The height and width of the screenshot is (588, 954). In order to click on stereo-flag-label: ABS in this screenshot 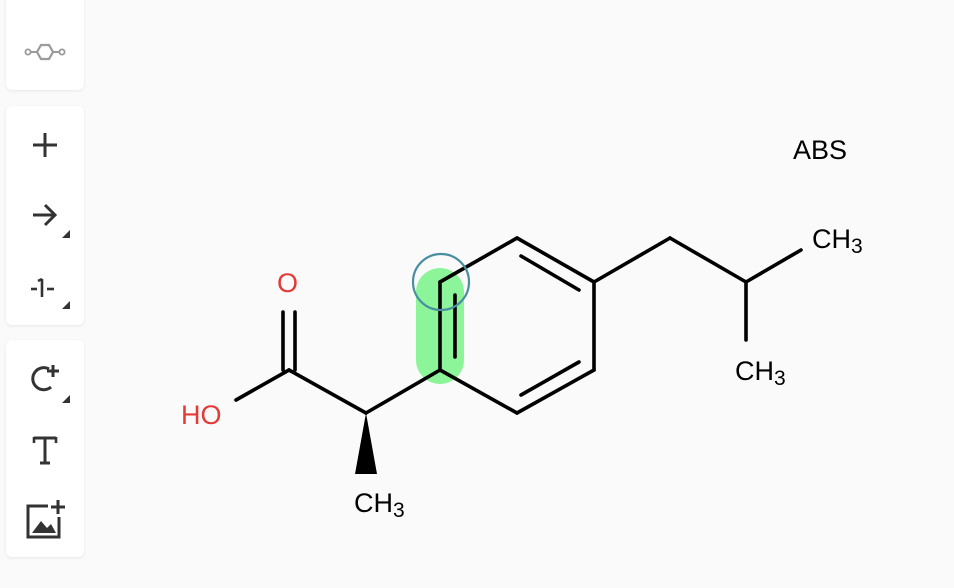, I will do `click(820, 150)`.